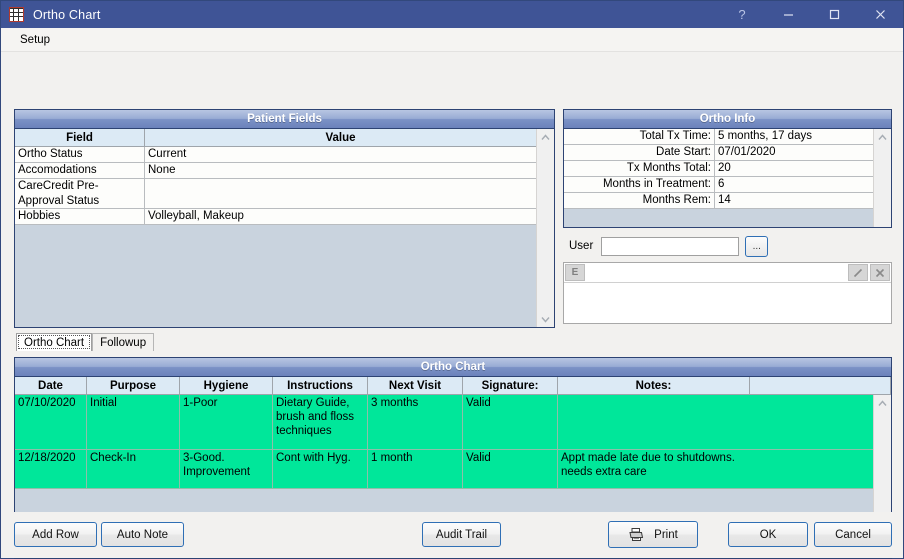 The height and width of the screenshot is (559, 904). I want to click on cell-value, so click(340, 193).